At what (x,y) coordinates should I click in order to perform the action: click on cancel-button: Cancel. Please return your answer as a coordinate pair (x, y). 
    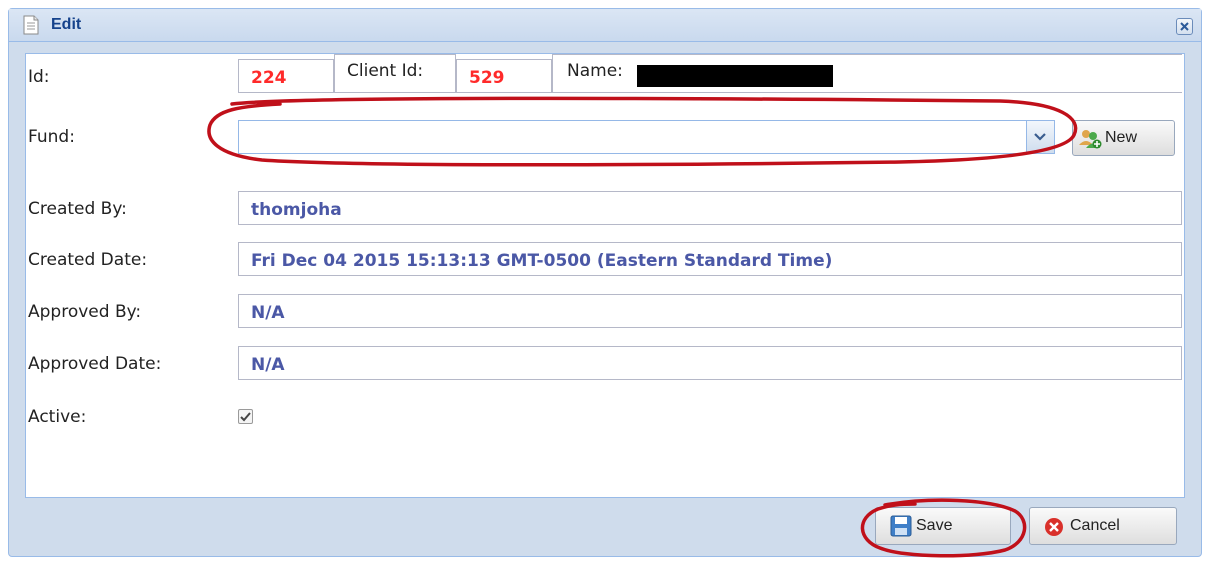
    Looking at the image, I should click on (1103, 526).